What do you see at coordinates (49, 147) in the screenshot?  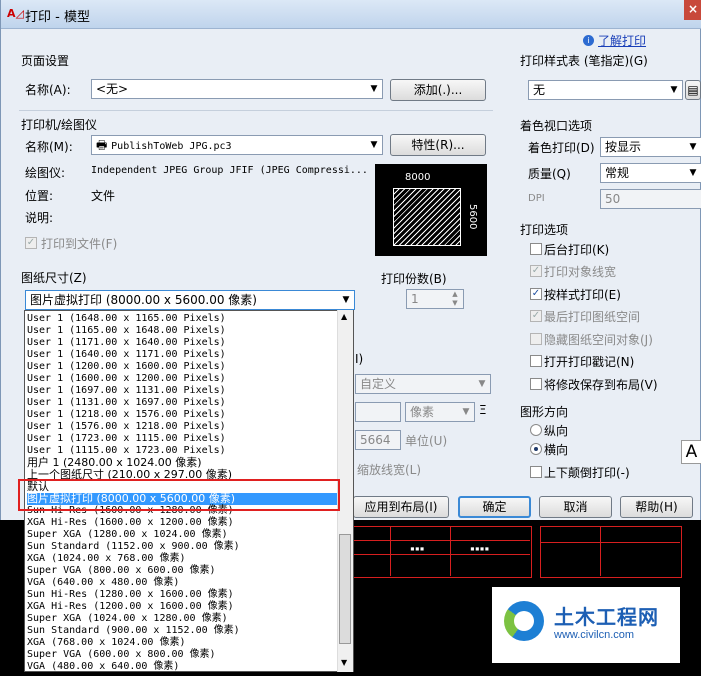 I see `printer-name-label: 名称(M):` at bounding box center [49, 147].